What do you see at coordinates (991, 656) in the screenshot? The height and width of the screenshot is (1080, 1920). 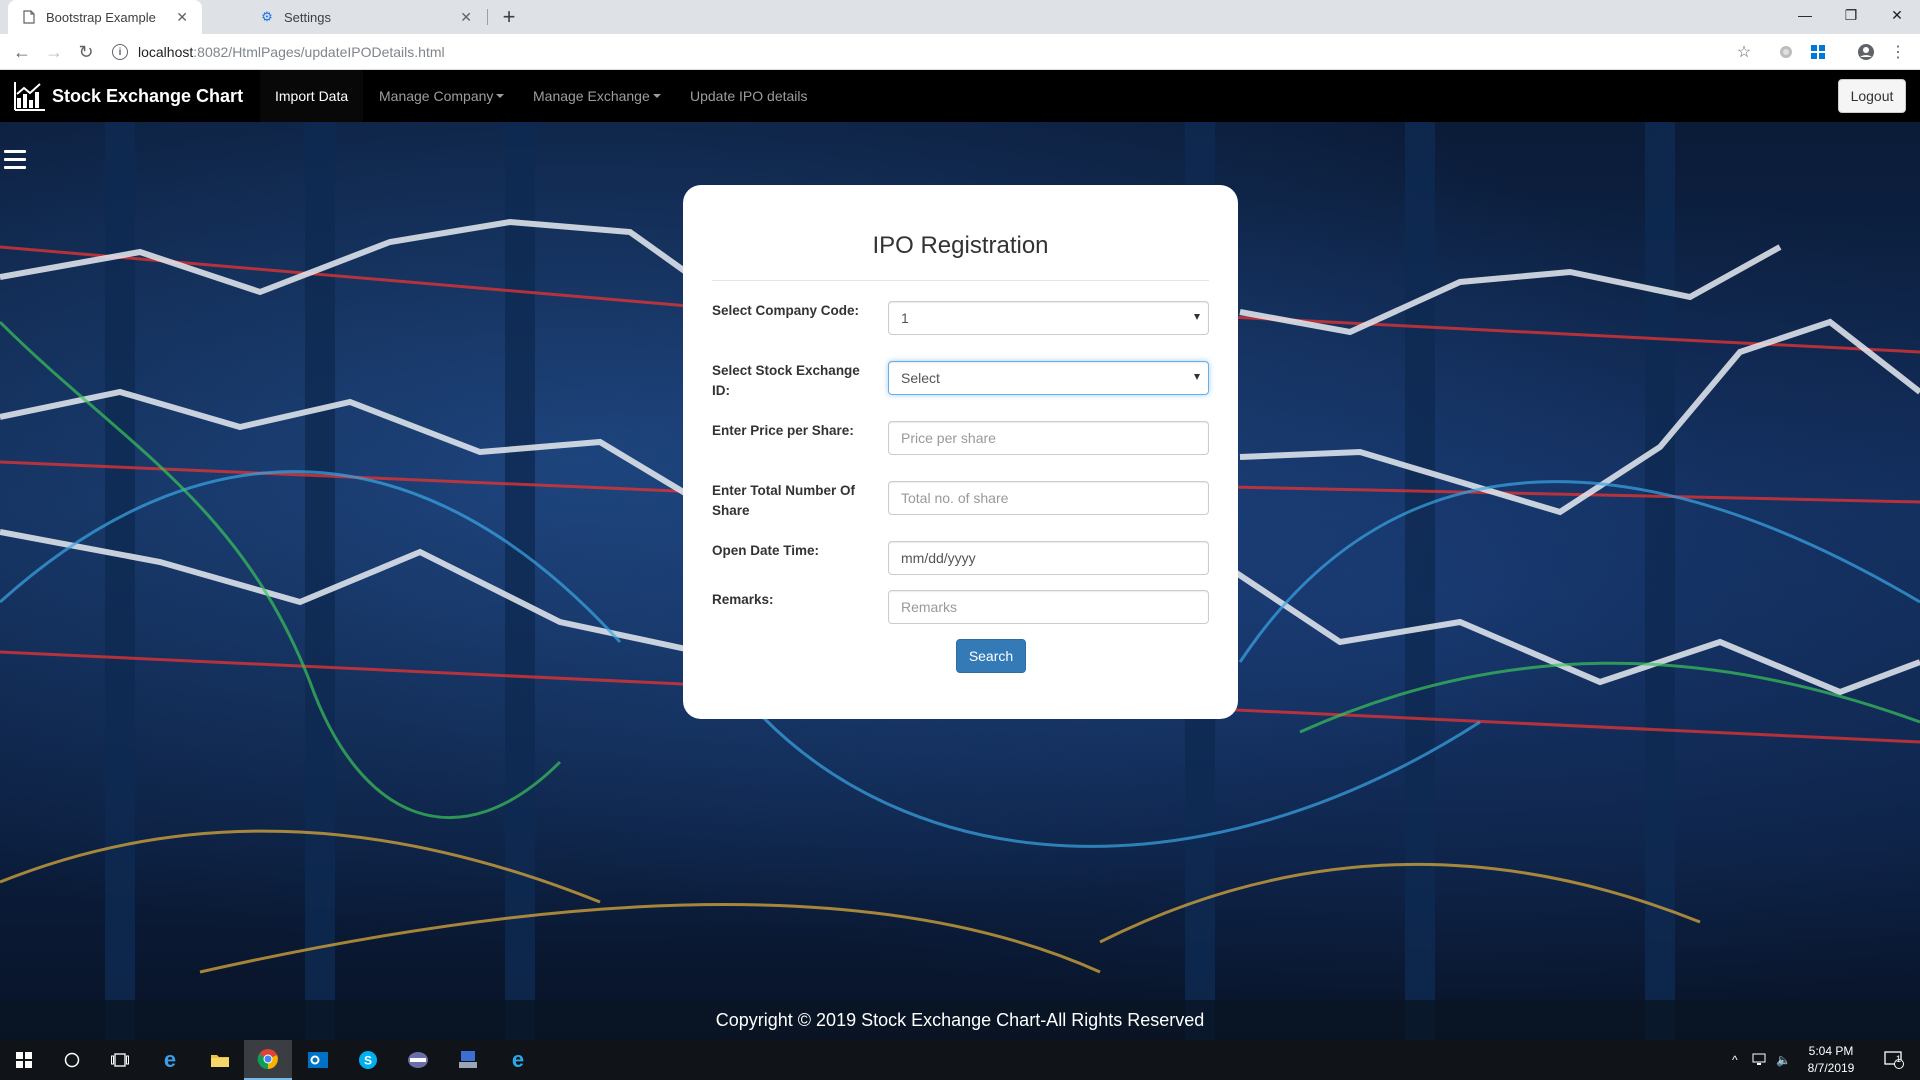 I see `search-button: Search` at bounding box center [991, 656].